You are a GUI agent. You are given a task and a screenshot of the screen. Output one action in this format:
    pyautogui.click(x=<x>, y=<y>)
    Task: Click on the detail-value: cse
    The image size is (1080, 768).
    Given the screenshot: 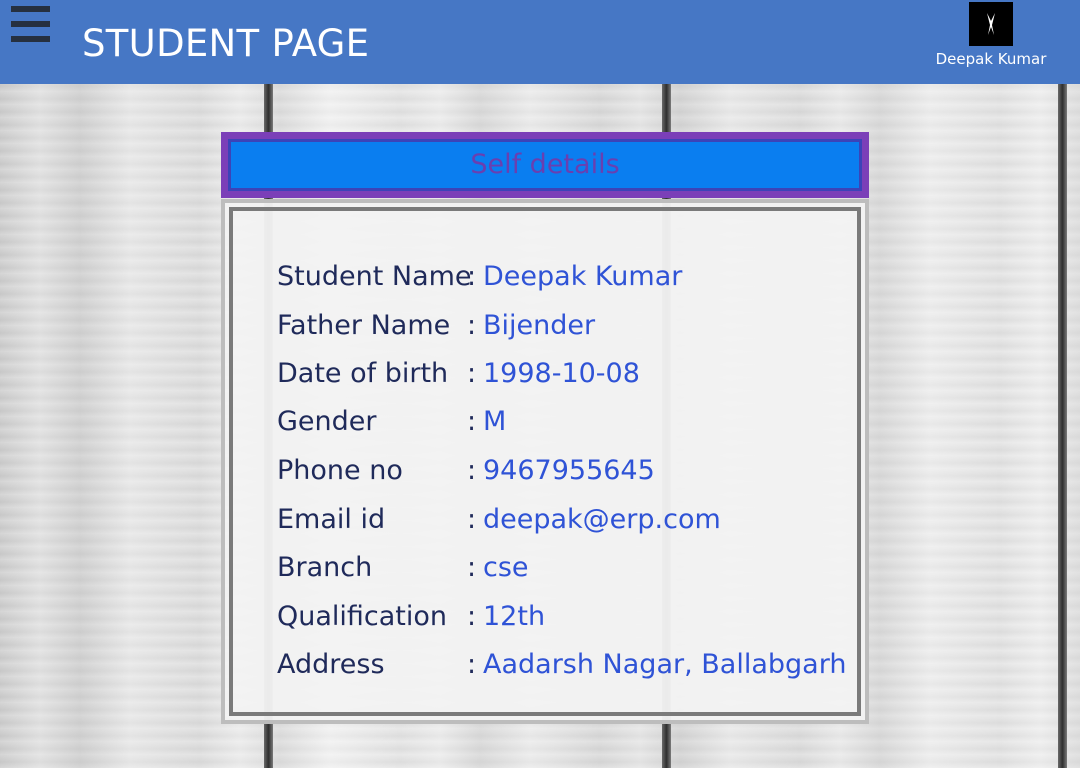 What is the action you would take?
    pyautogui.click(x=506, y=567)
    